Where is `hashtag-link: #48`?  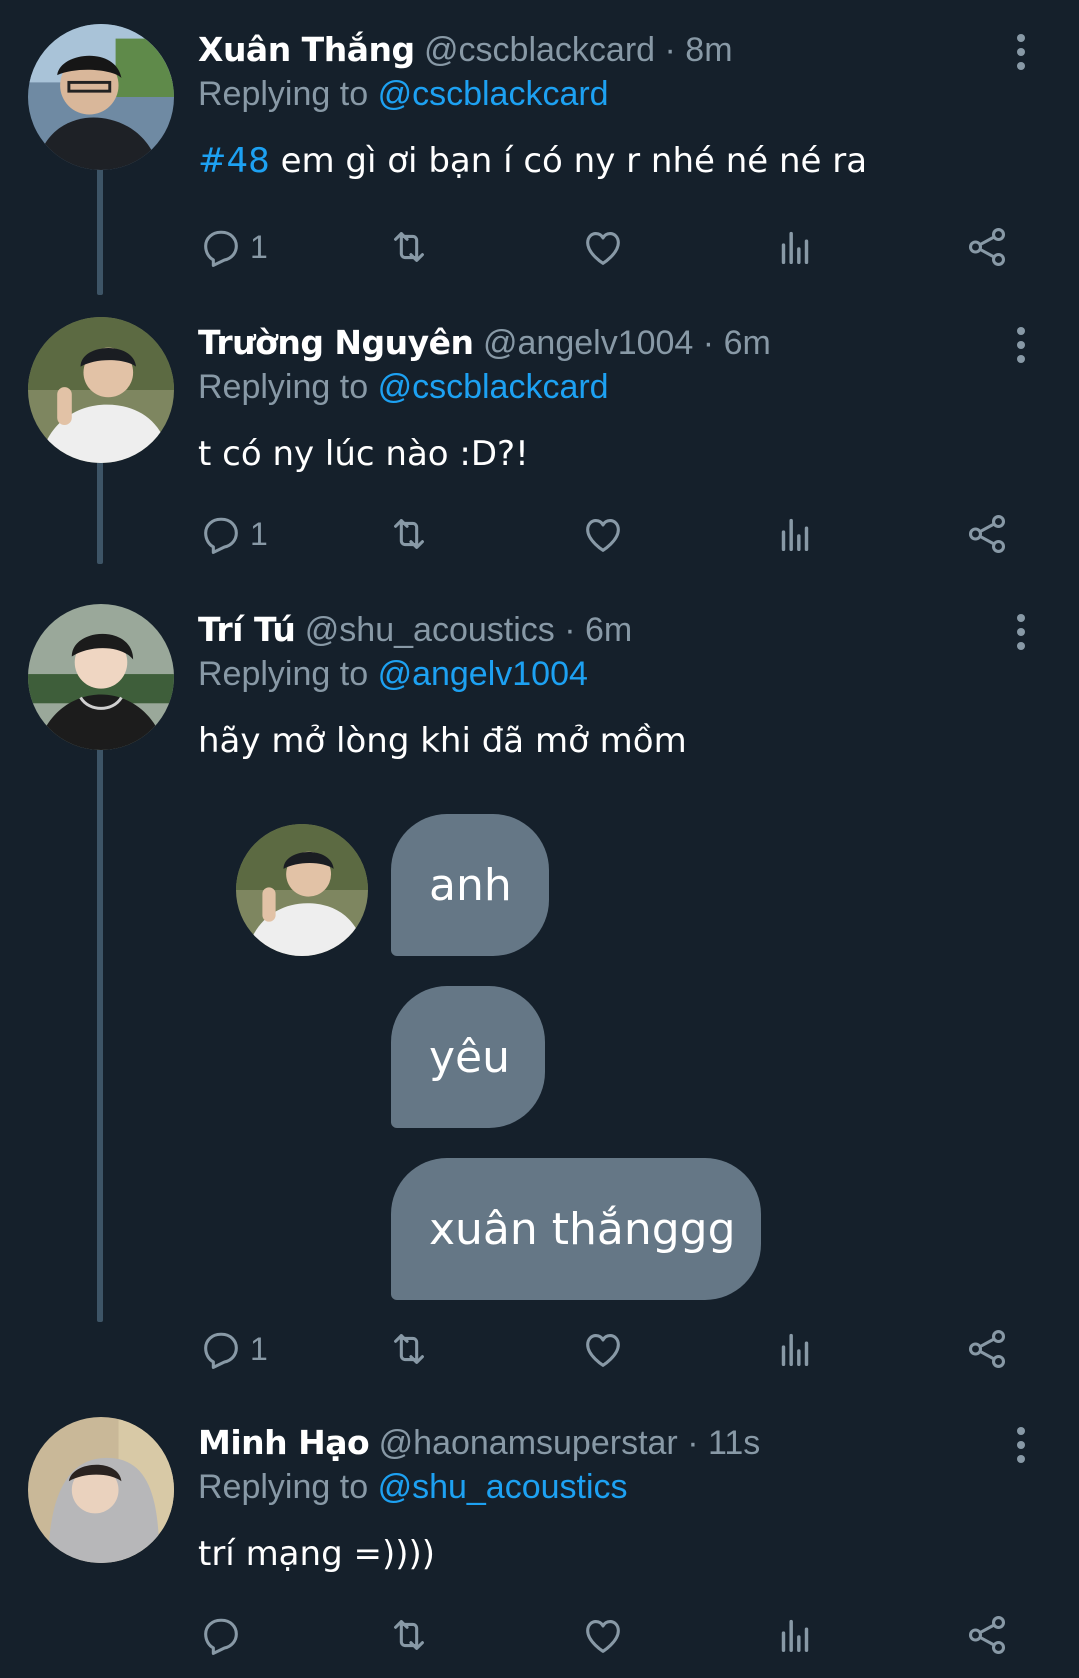
hashtag-link: #48 is located at coordinates (234, 161).